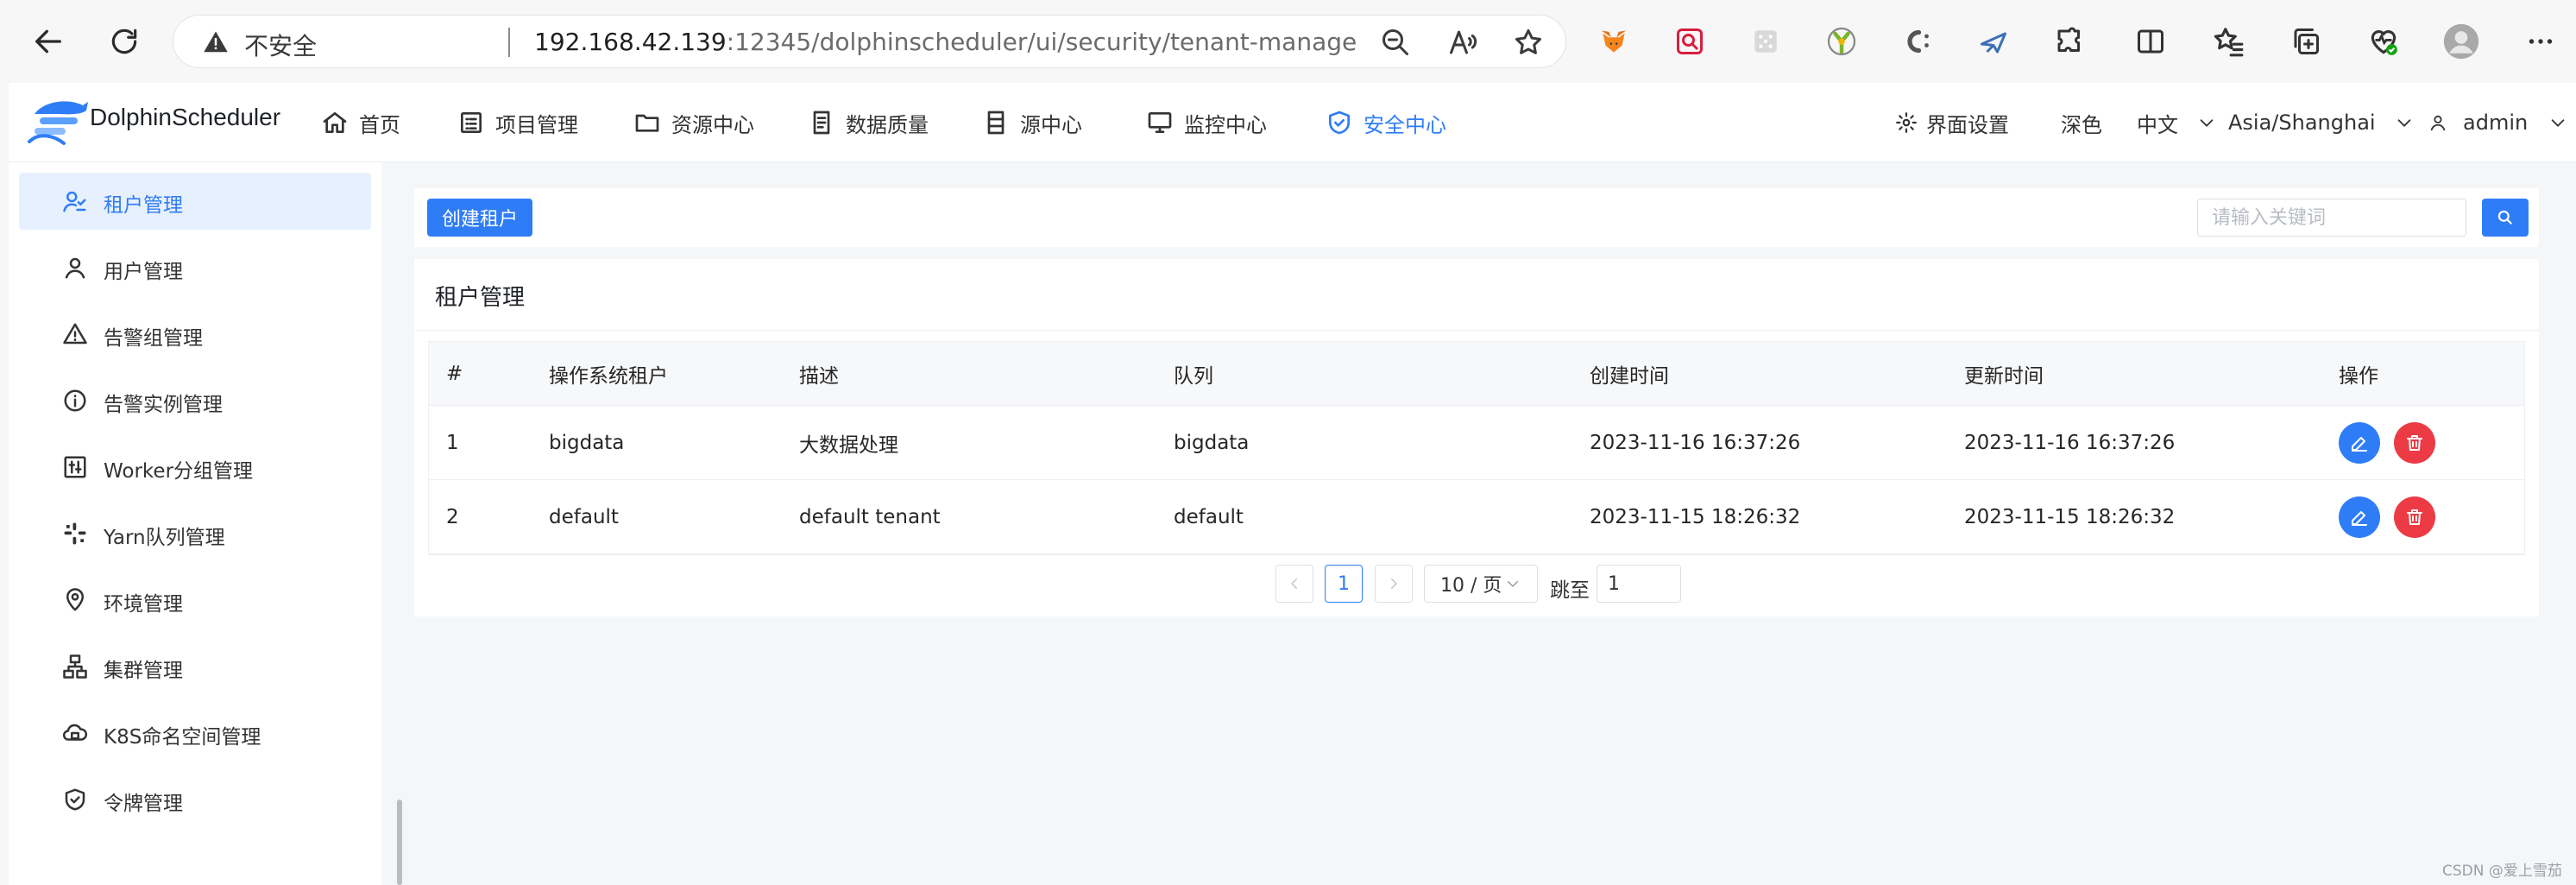 The height and width of the screenshot is (885, 2576). What do you see at coordinates (58, 121) in the screenshot?
I see `dolphinscheduler-logo` at bounding box center [58, 121].